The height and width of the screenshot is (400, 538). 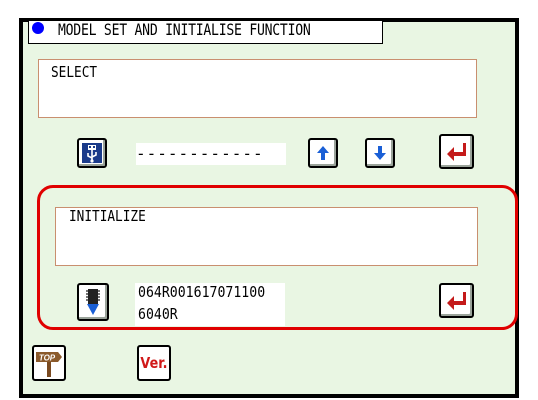 I want to click on initialize-enter-button, so click(x=456, y=300).